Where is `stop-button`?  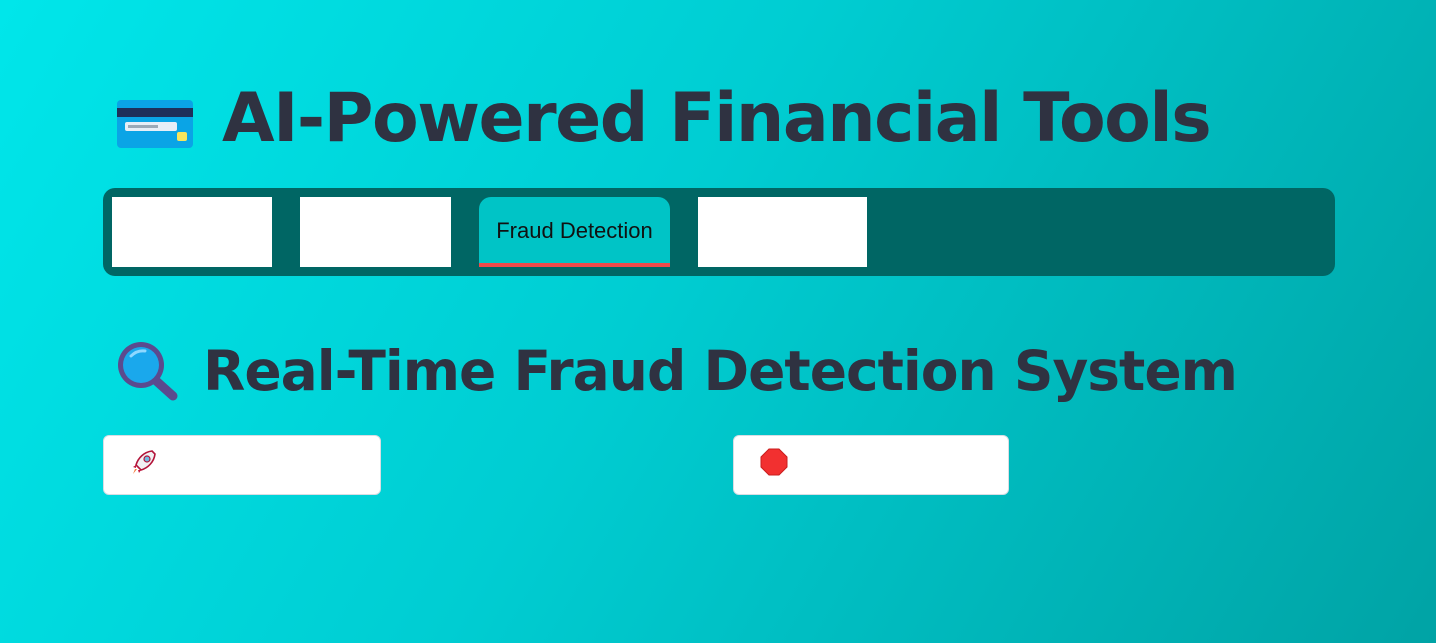
stop-button is located at coordinates (871, 465).